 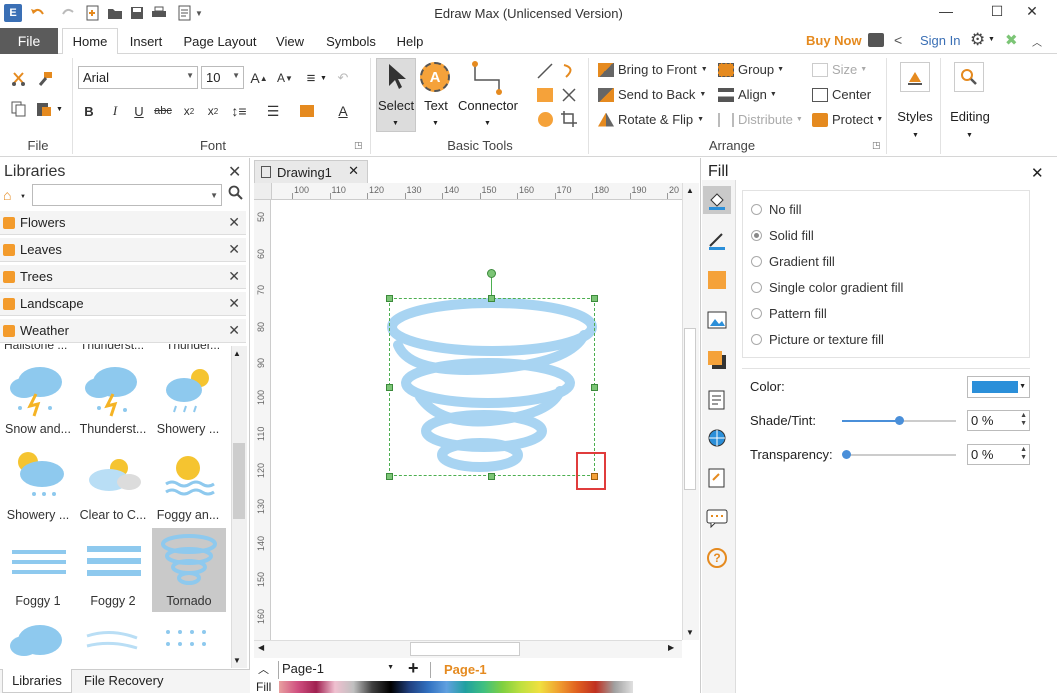 What do you see at coordinates (717, 518) in the screenshot?
I see `comment-icon` at bounding box center [717, 518].